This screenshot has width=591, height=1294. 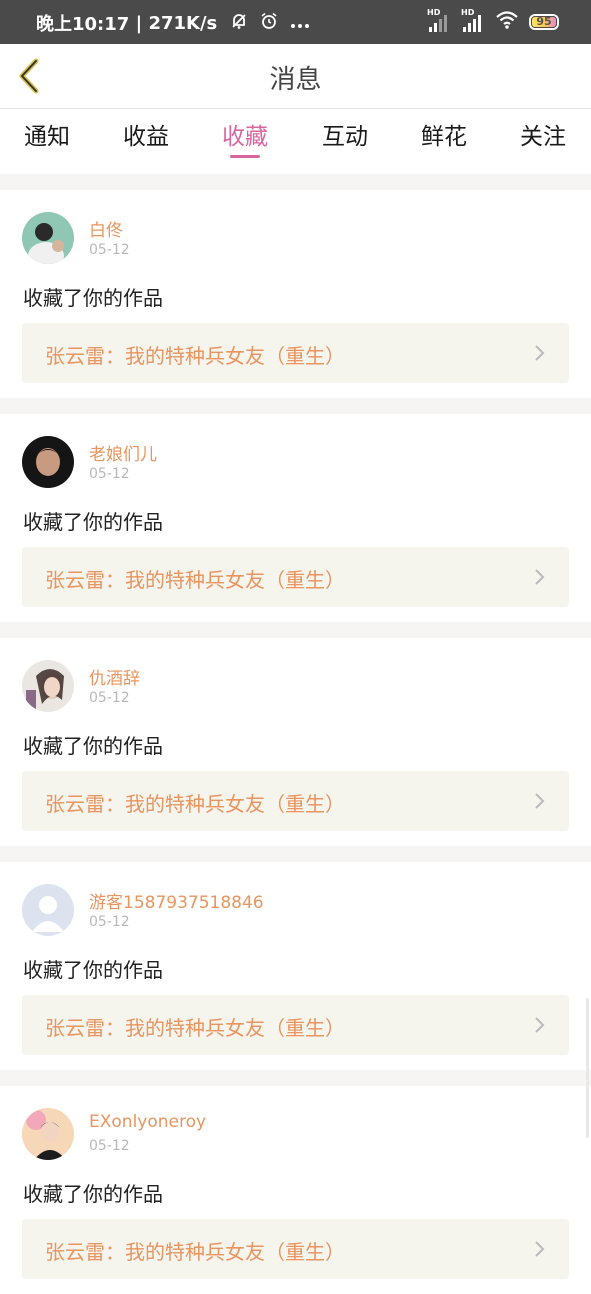 I want to click on user-name: 游客1587937518846, so click(x=176, y=900).